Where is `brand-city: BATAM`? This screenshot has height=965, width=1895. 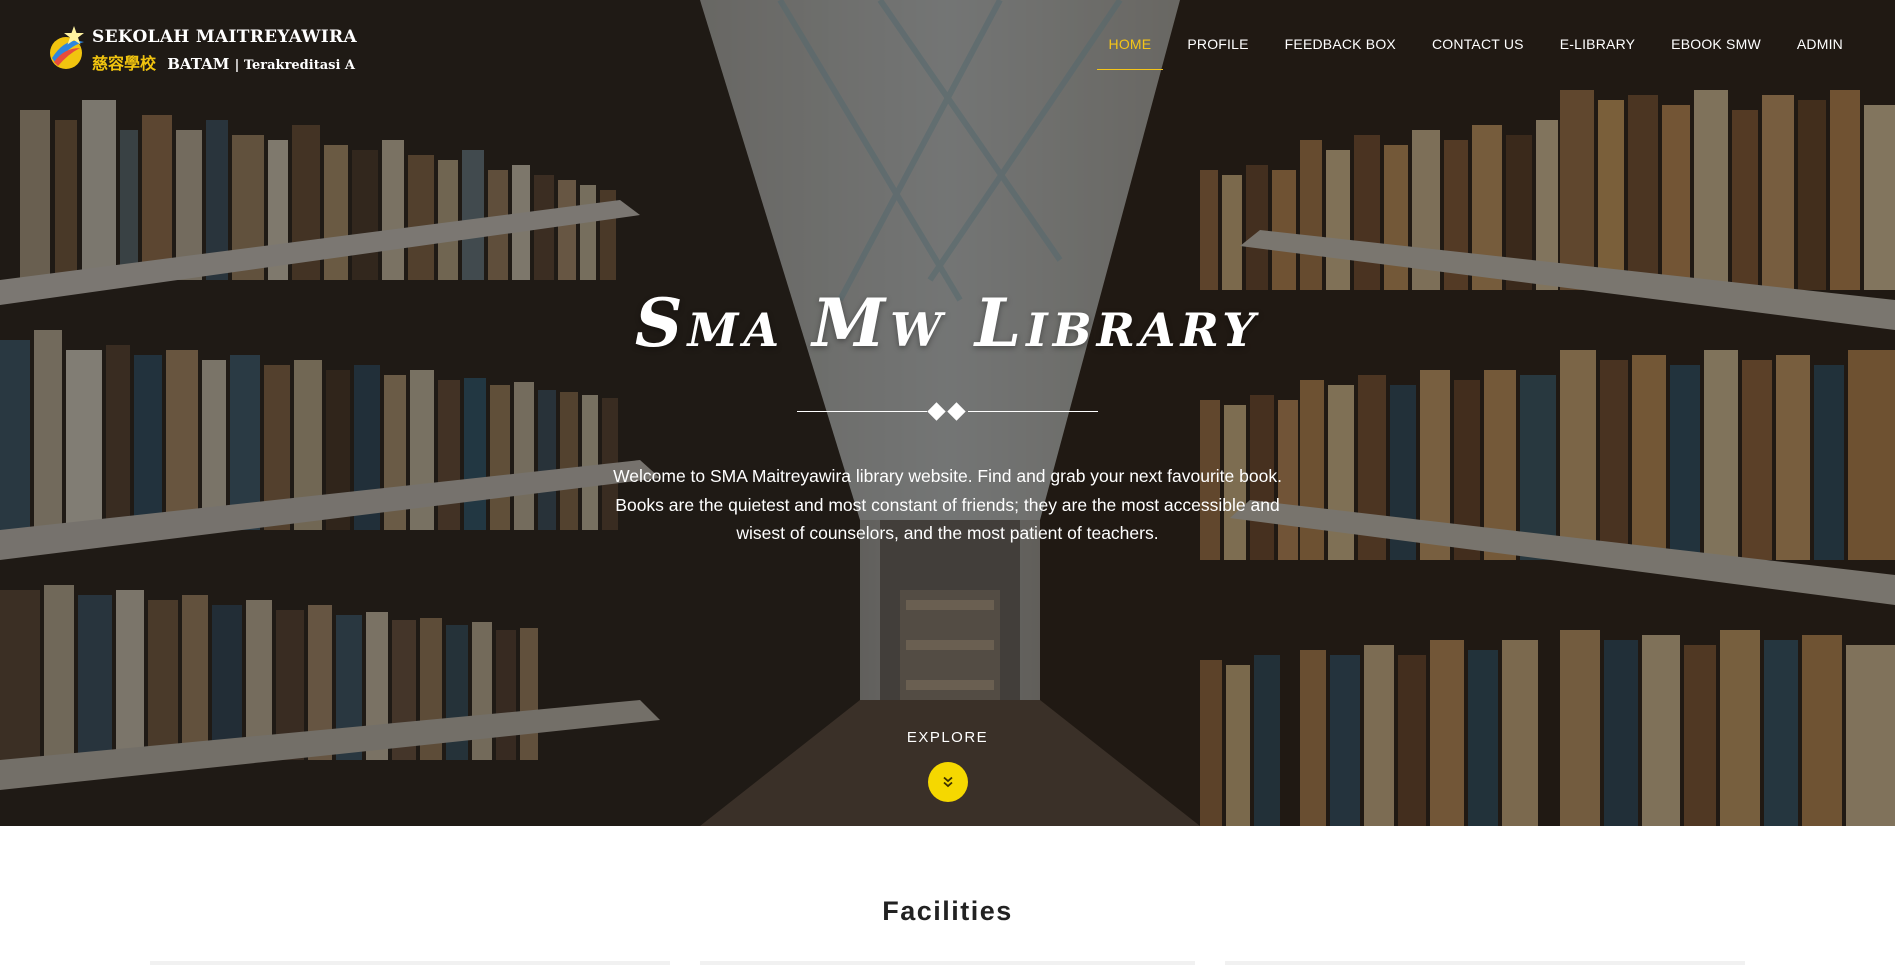
brand-city: BATAM is located at coordinates (198, 64).